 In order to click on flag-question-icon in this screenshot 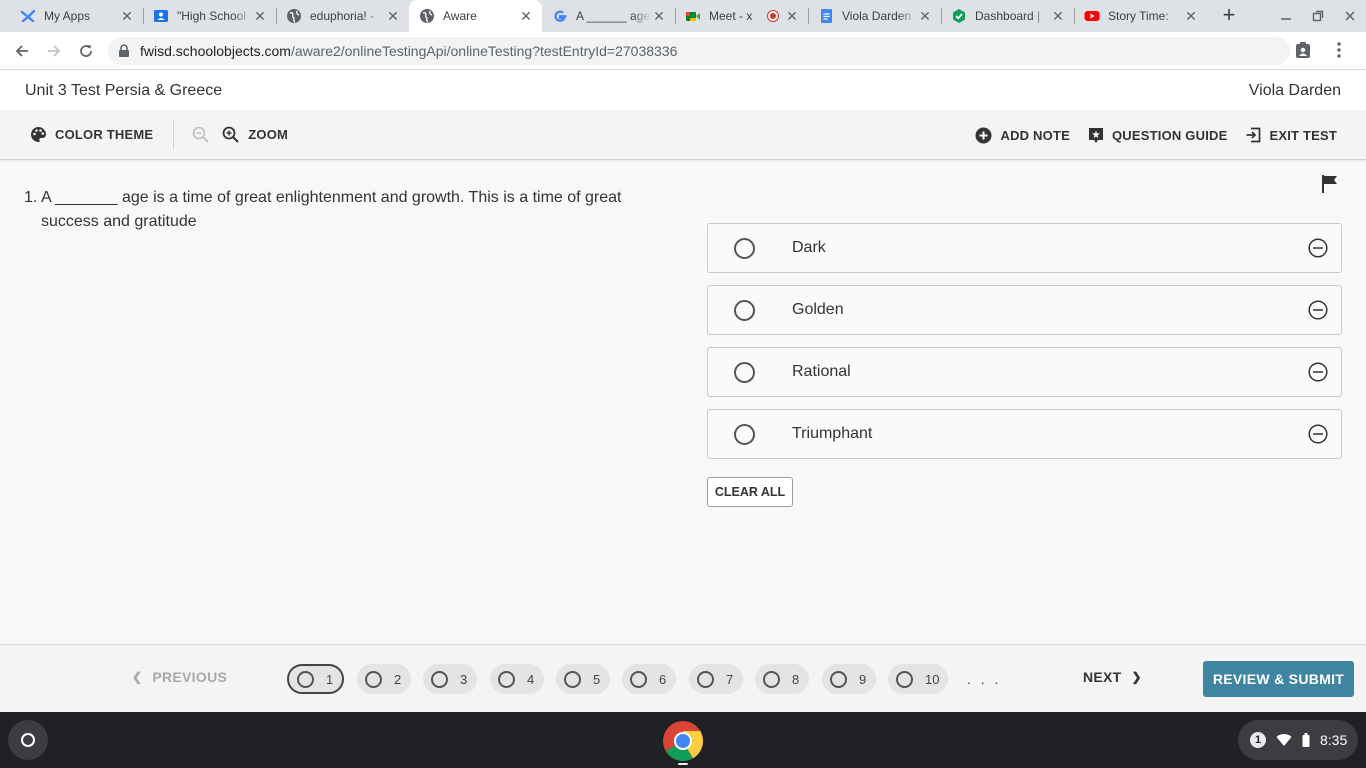, I will do `click(1330, 184)`.